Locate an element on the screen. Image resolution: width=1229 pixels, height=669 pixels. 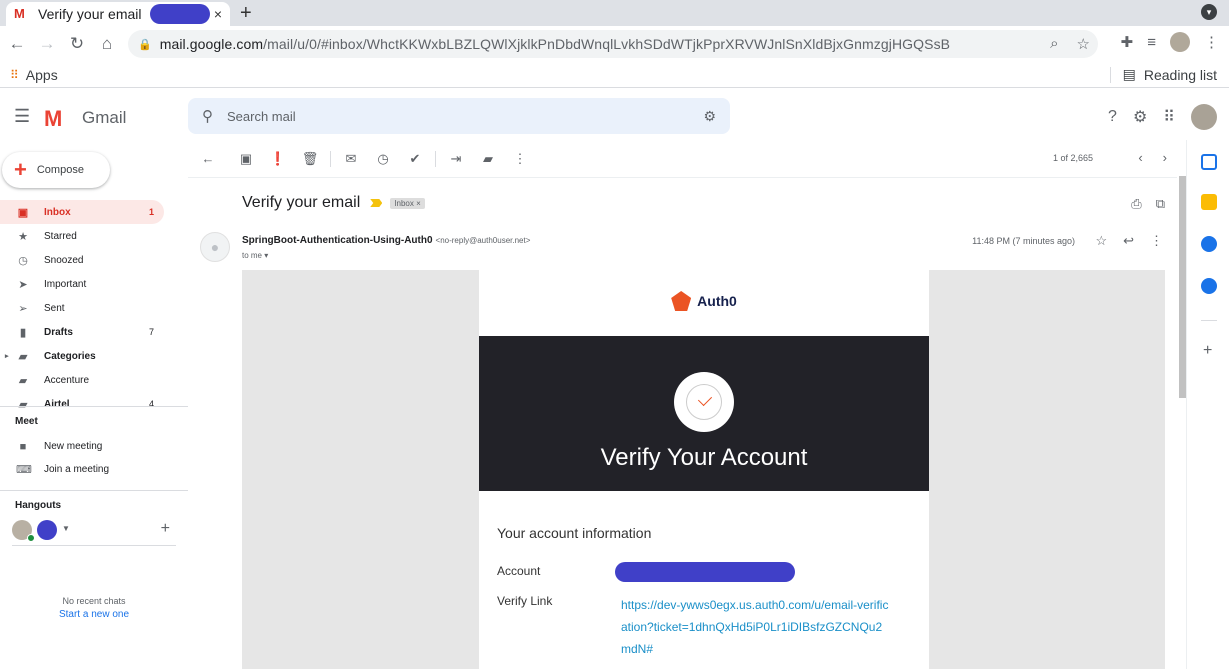
star-icon: ★ is located at coordinates (23, 236).